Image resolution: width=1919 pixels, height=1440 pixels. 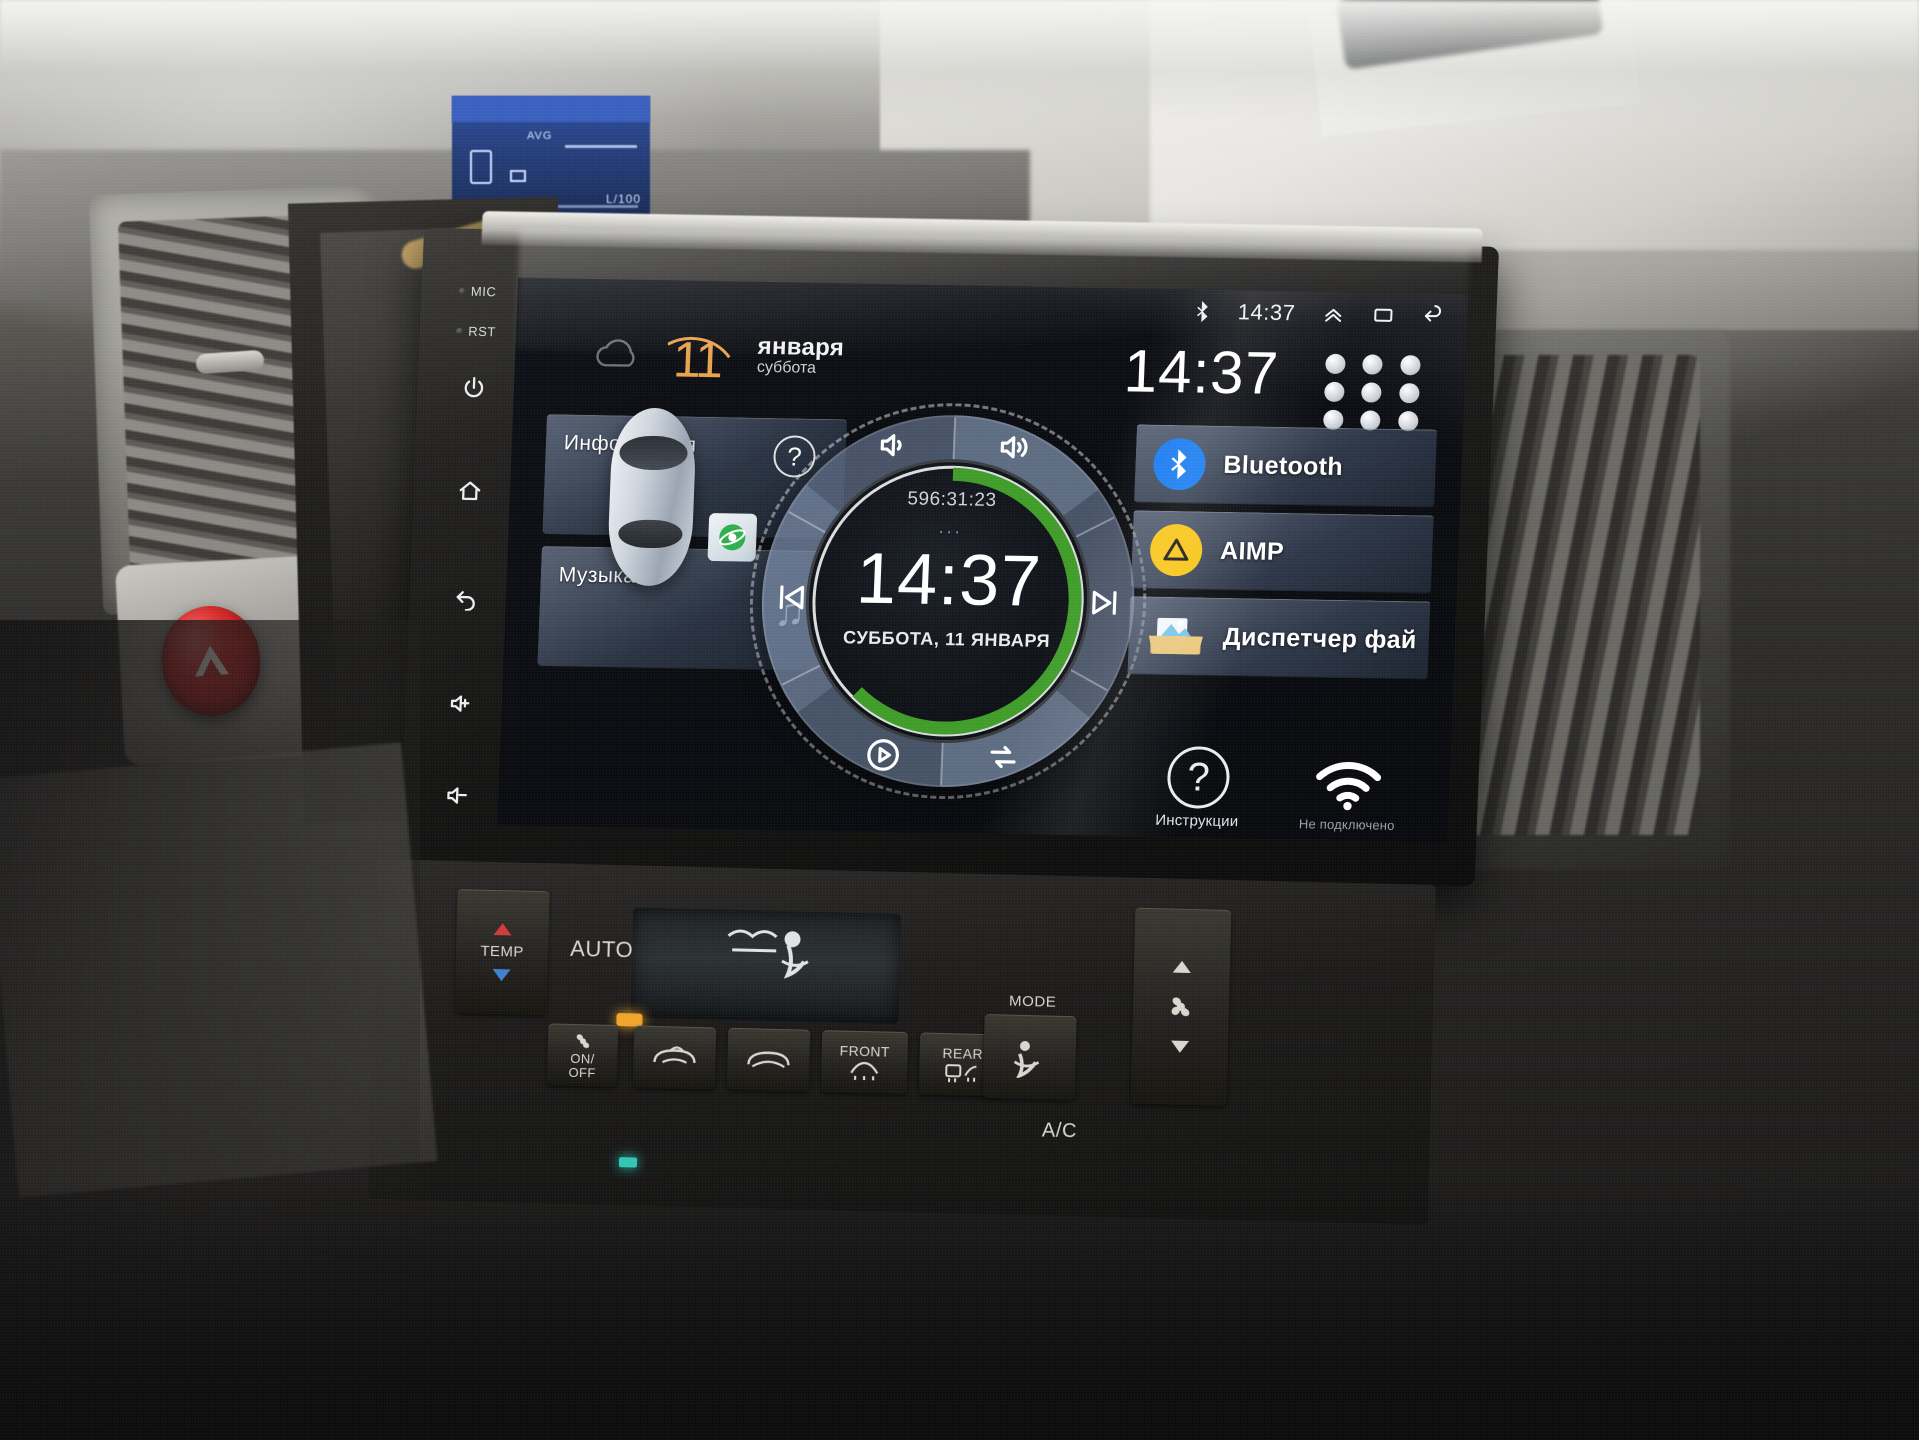 What do you see at coordinates (615, 353) in the screenshot?
I see `weather-icon` at bounding box center [615, 353].